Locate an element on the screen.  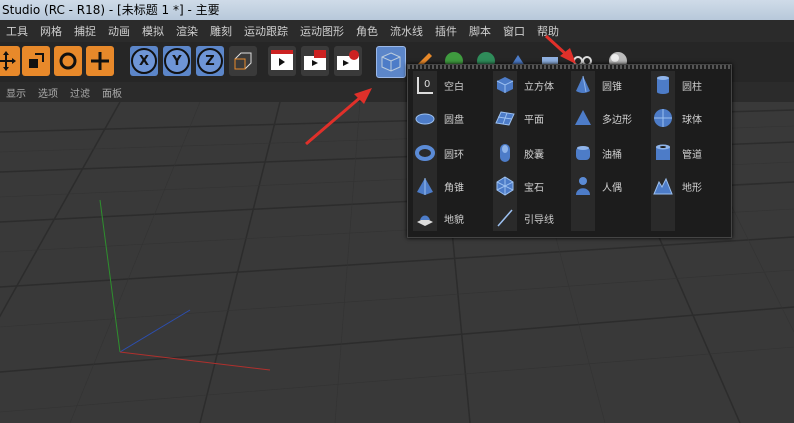
item-sphere: 球体 is located at coordinates (677, 118).